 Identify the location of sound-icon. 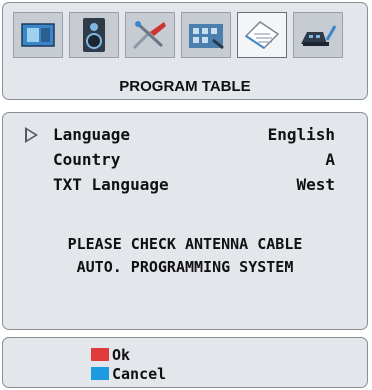
(94, 35).